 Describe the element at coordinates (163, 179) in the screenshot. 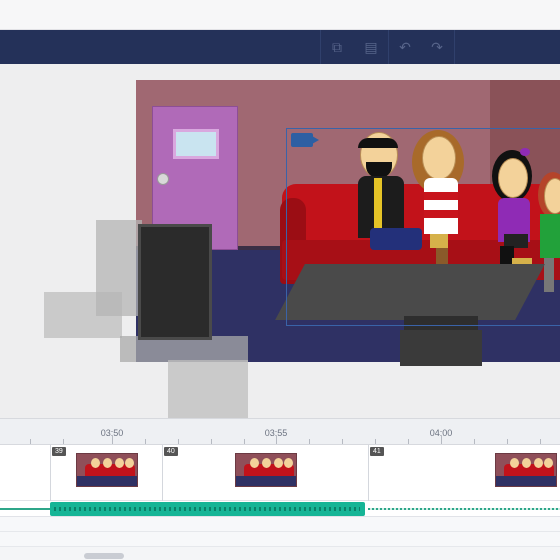

I see `door-knob` at that location.